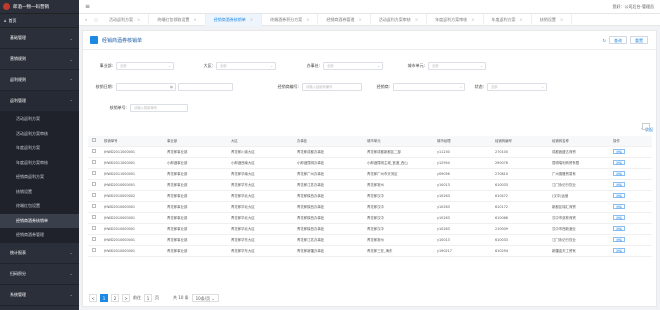 Image resolution: width=660 pixels, height=310 pixels. Describe the element at coordinates (39, 162) in the screenshot. I see `sidebar-item-annual-rebate-audit: 年度返利方案审核` at that location.